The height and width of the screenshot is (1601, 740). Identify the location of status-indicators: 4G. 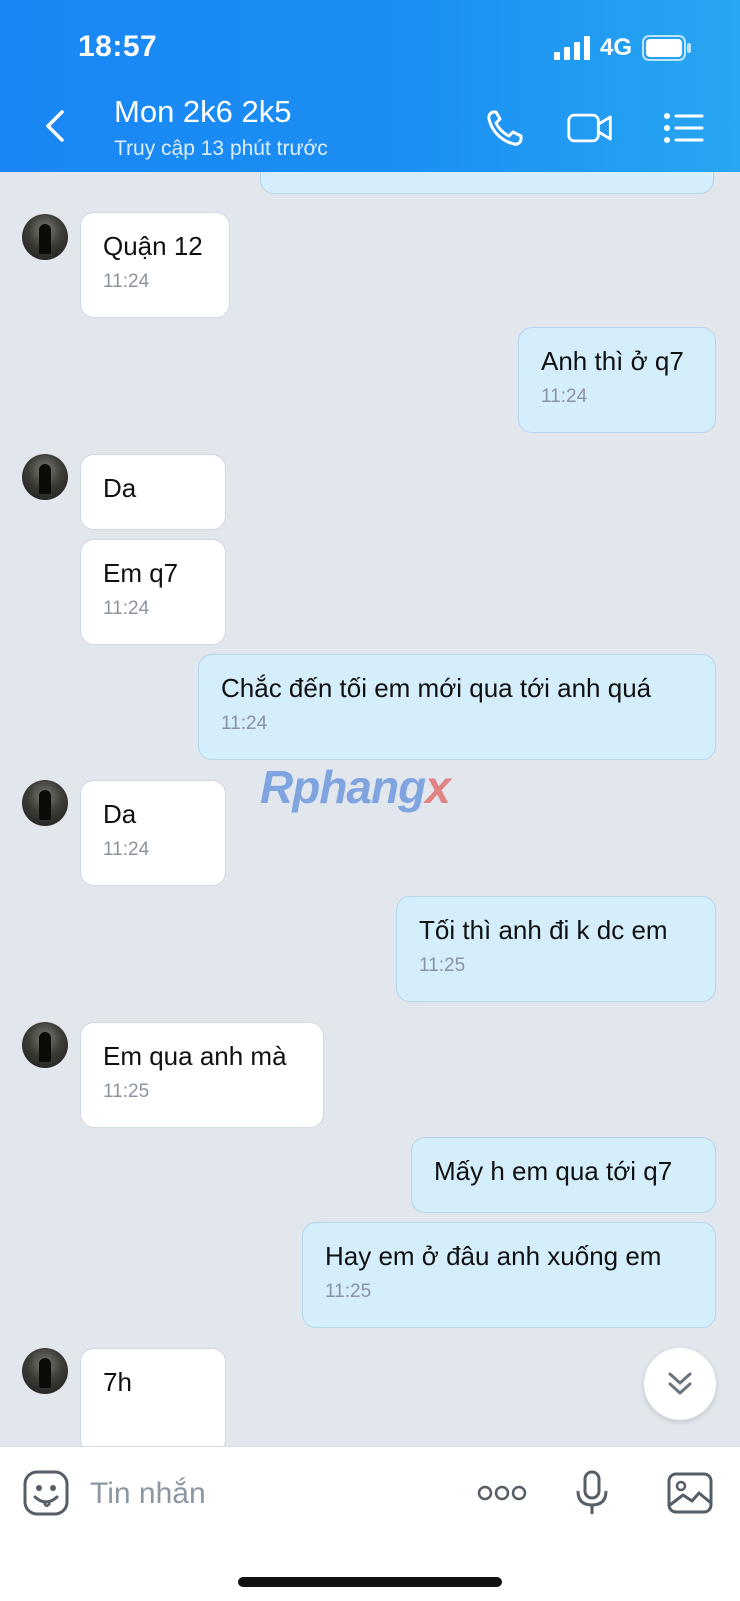
(622, 48).